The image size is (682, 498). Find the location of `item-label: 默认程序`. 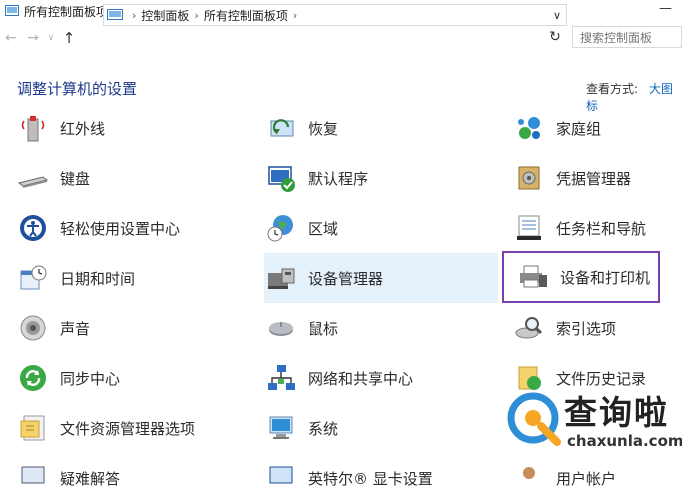

item-label: 默认程序 is located at coordinates (338, 178).